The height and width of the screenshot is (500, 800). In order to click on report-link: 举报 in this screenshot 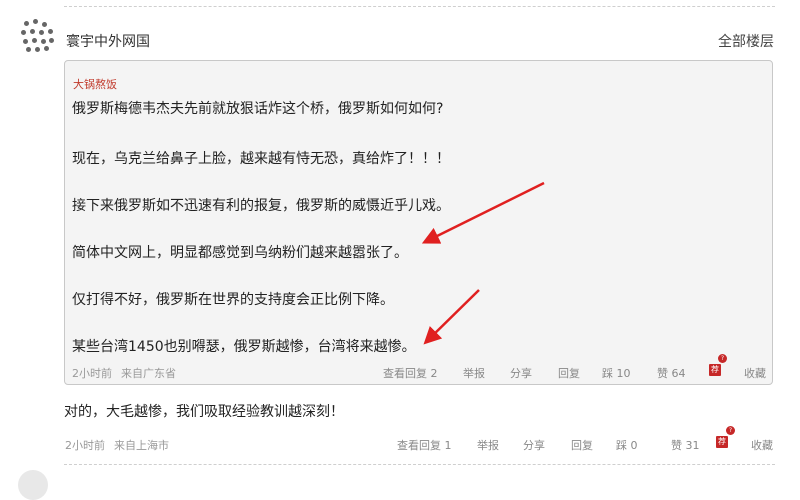, I will do `click(488, 445)`.